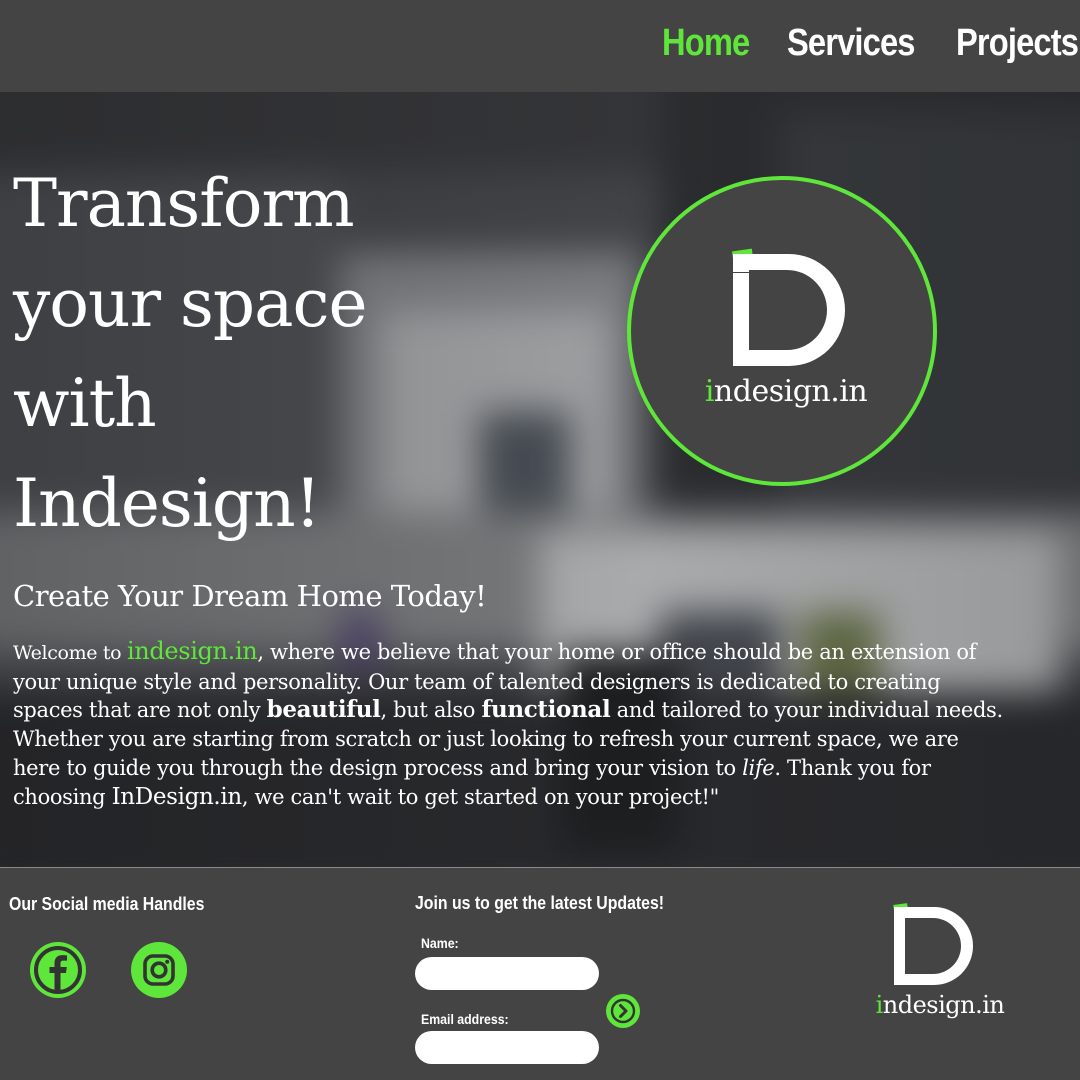  Describe the element at coordinates (540, 46) in the screenshot. I see `top-navbar: Home Services Projects` at that location.